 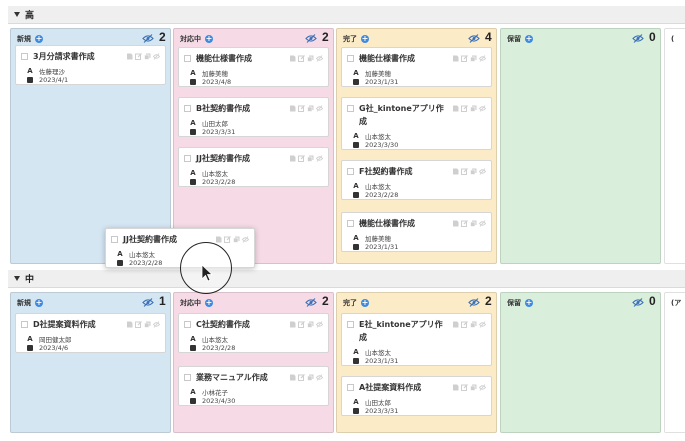 What do you see at coordinates (346, 279) in the screenshot?
I see `group-header: 中` at bounding box center [346, 279].